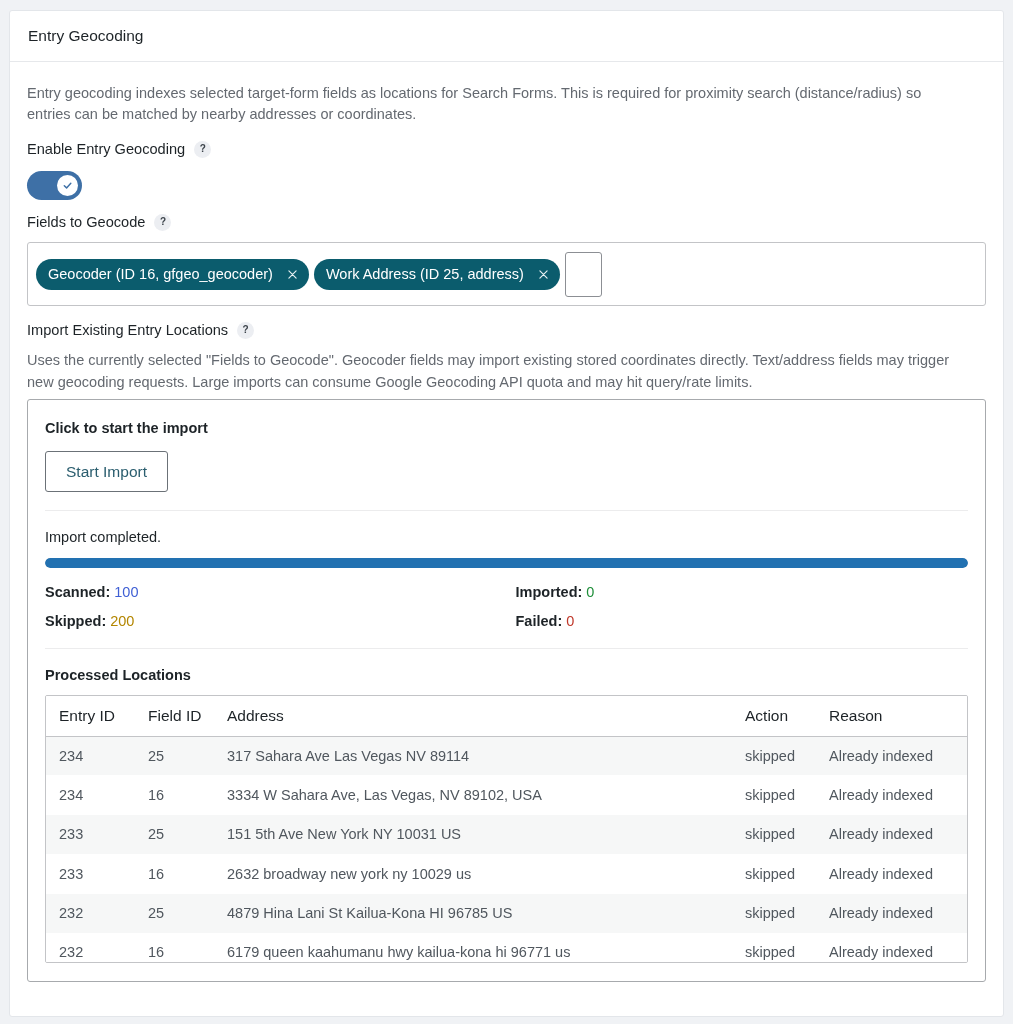 This screenshot has height=1024, width=1013. I want to click on column-header: Action, so click(774, 716).